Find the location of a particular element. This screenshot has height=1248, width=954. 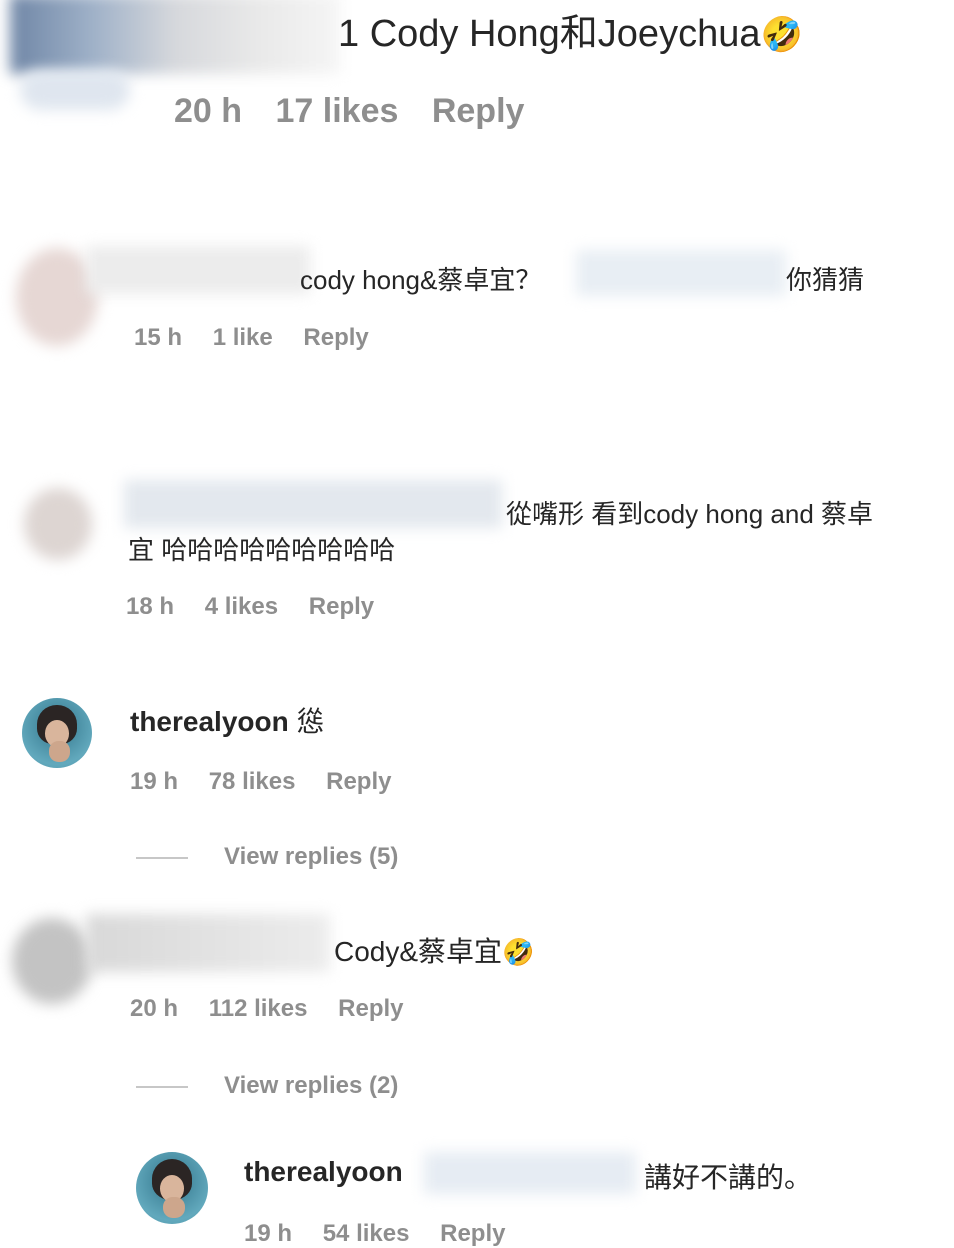

reply-username: therealyoon is located at coordinates (323, 1172).